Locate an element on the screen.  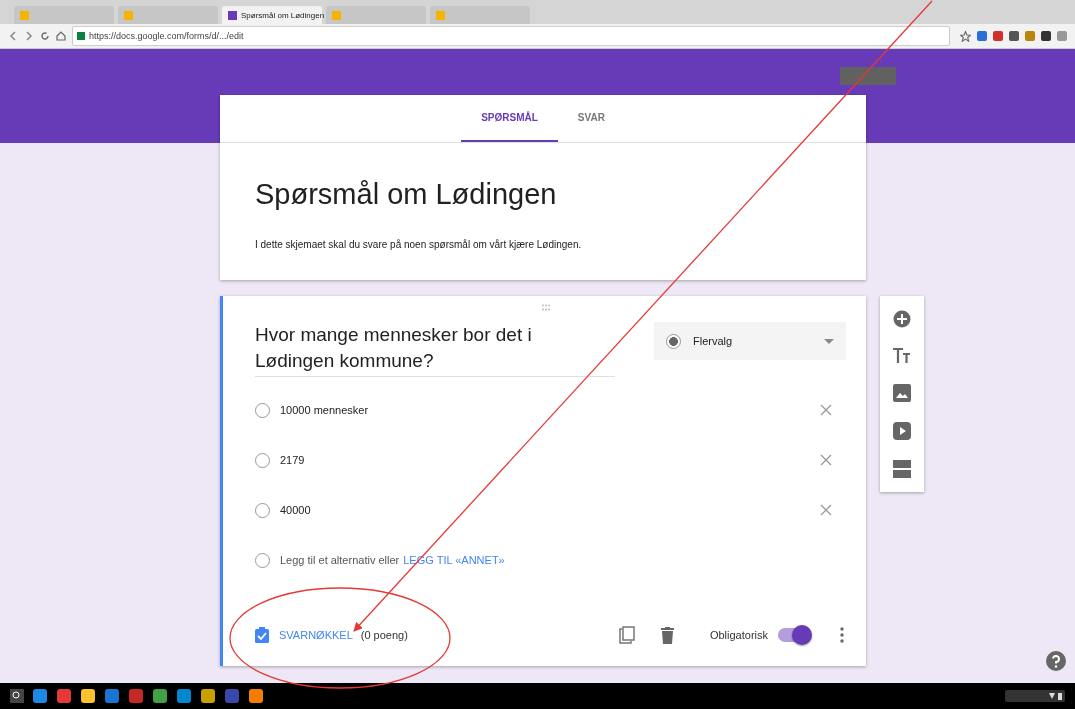
answer-key-icon is located at coordinates (262, 635).